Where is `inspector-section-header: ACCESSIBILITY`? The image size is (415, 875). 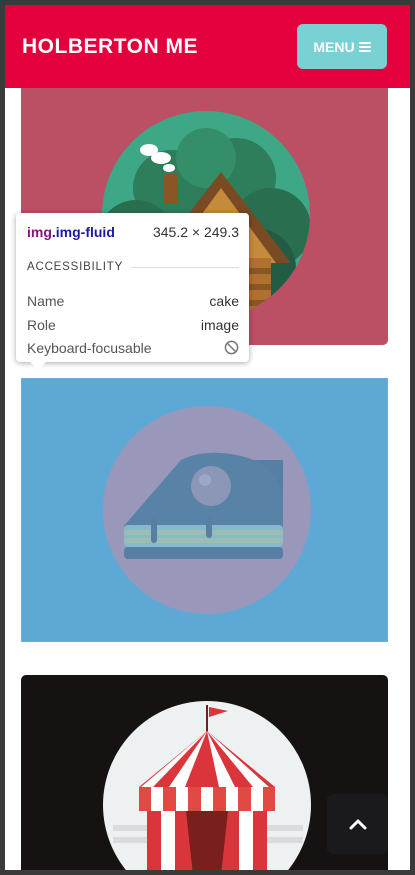 inspector-section-header: ACCESSIBILITY is located at coordinates (133, 267).